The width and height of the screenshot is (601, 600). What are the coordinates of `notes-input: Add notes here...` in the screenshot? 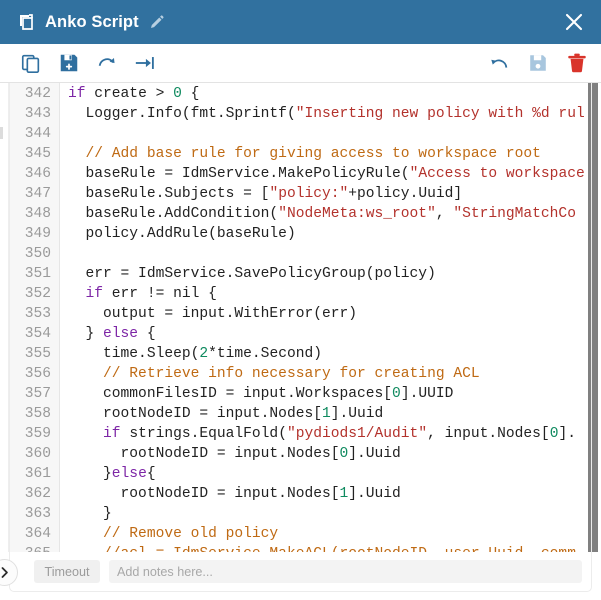 It's located at (345, 571).